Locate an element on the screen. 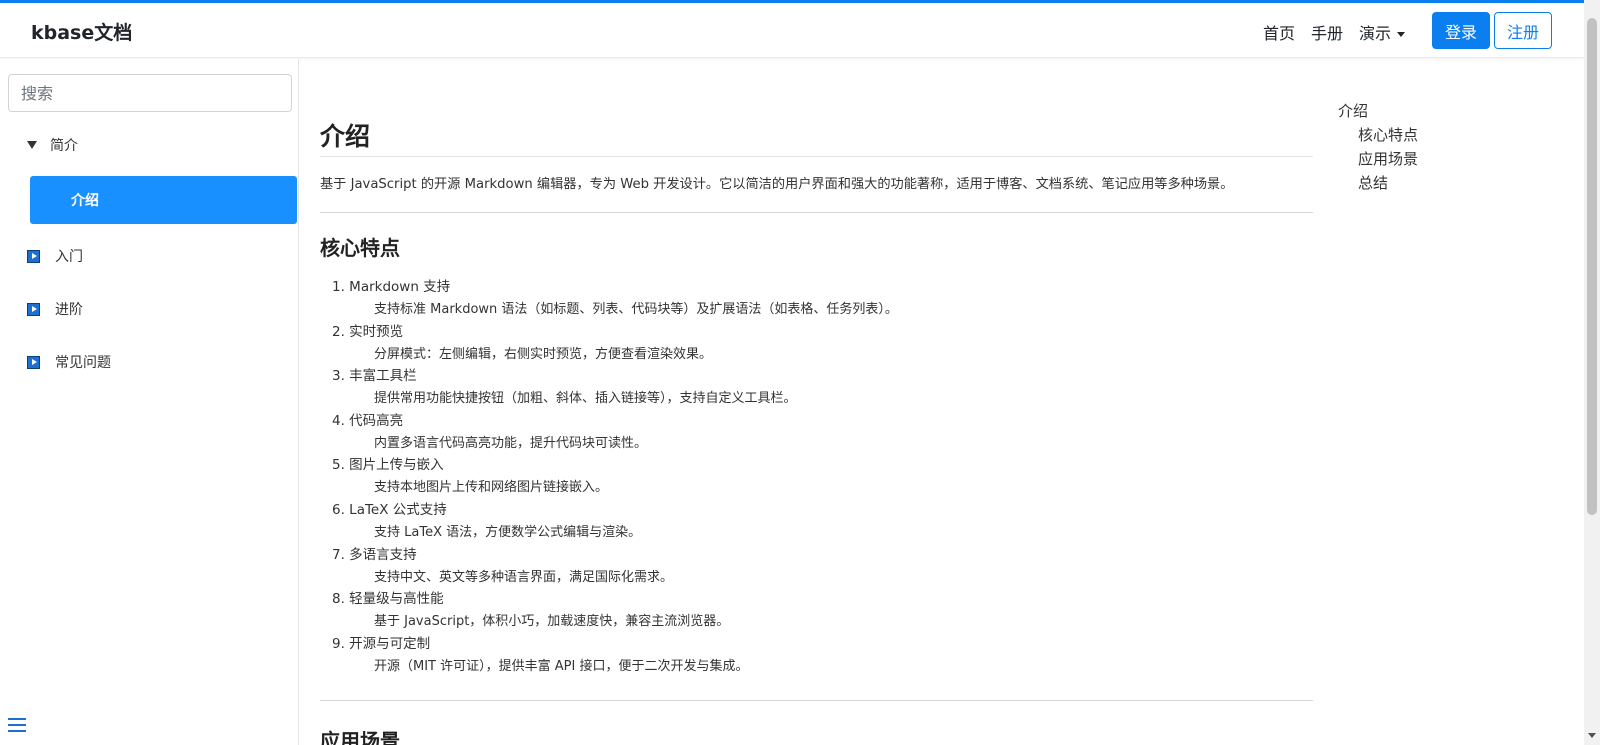 This screenshot has width=1600, height=745. triangle-down-icon is located at coordinates (32, 145).